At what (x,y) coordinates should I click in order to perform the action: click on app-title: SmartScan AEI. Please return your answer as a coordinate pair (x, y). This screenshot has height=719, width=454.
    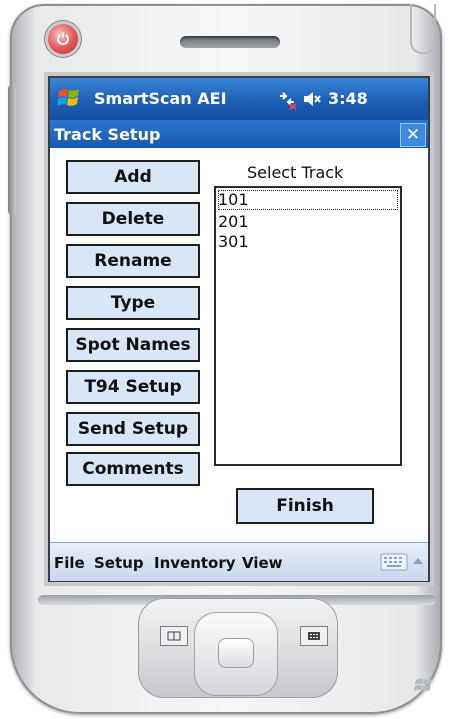
    Looking at the image, I should click on (160, 98).